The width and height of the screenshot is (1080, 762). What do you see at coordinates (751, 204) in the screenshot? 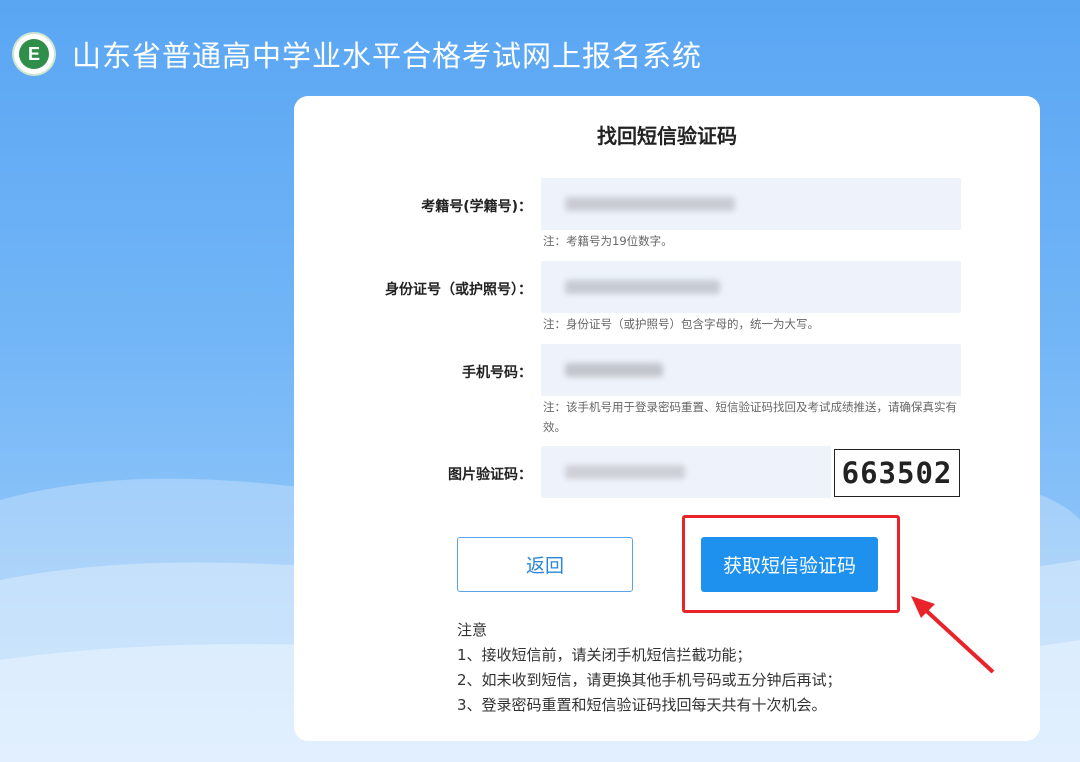
I see `exam-id-input` at bounding box center [751, 204].